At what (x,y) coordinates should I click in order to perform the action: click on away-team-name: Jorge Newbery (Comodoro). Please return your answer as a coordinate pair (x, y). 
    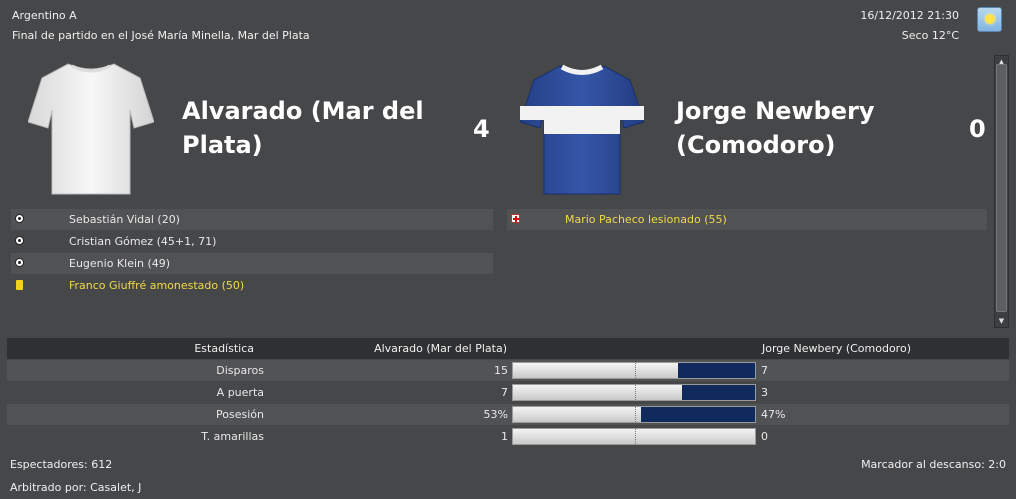
    Looking at the image, I should click on (806, 128).